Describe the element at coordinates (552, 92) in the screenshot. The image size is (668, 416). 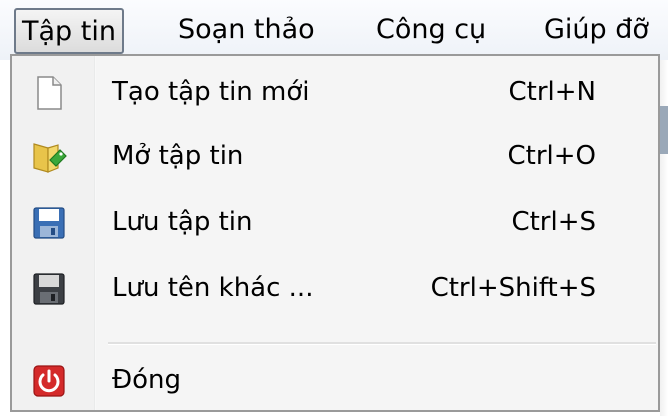
I see `menu-item-shortcut: Ctrl+N` at that location.